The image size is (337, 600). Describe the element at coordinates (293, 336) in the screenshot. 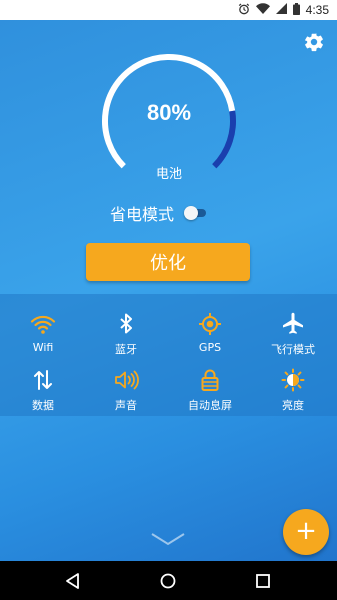

I see `quick-tile-airplane: 飞行模式` at that location.